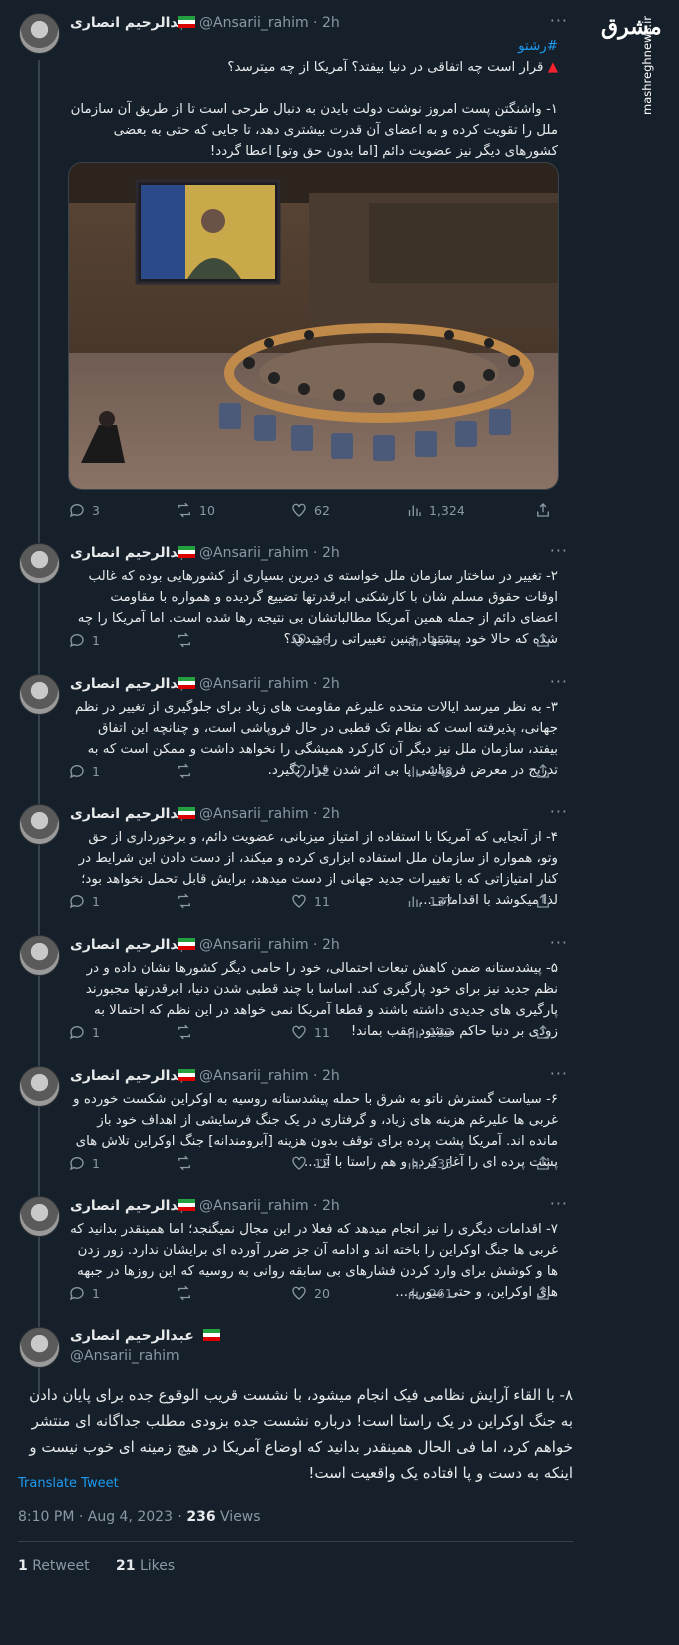  Describe the element at coordinates (314, 46) in the screenshot. I see `hashtag-link: #رشتو` at that location.